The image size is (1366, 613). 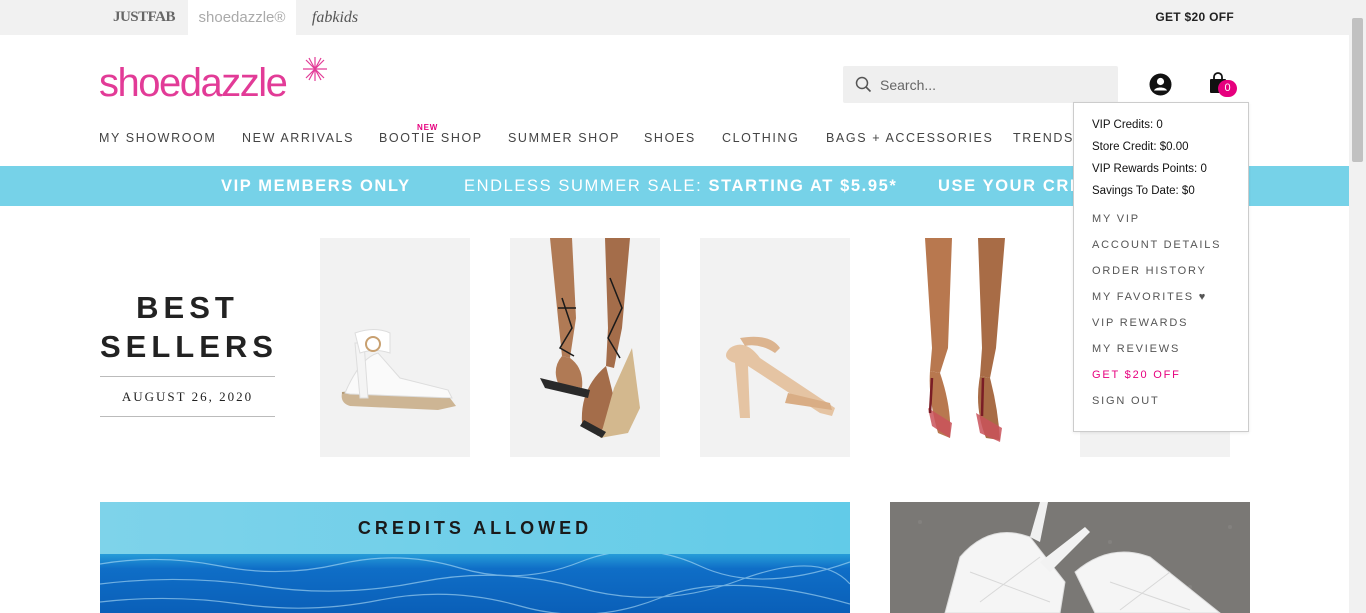 I want to click on search-box, so click(x=980, y=84).